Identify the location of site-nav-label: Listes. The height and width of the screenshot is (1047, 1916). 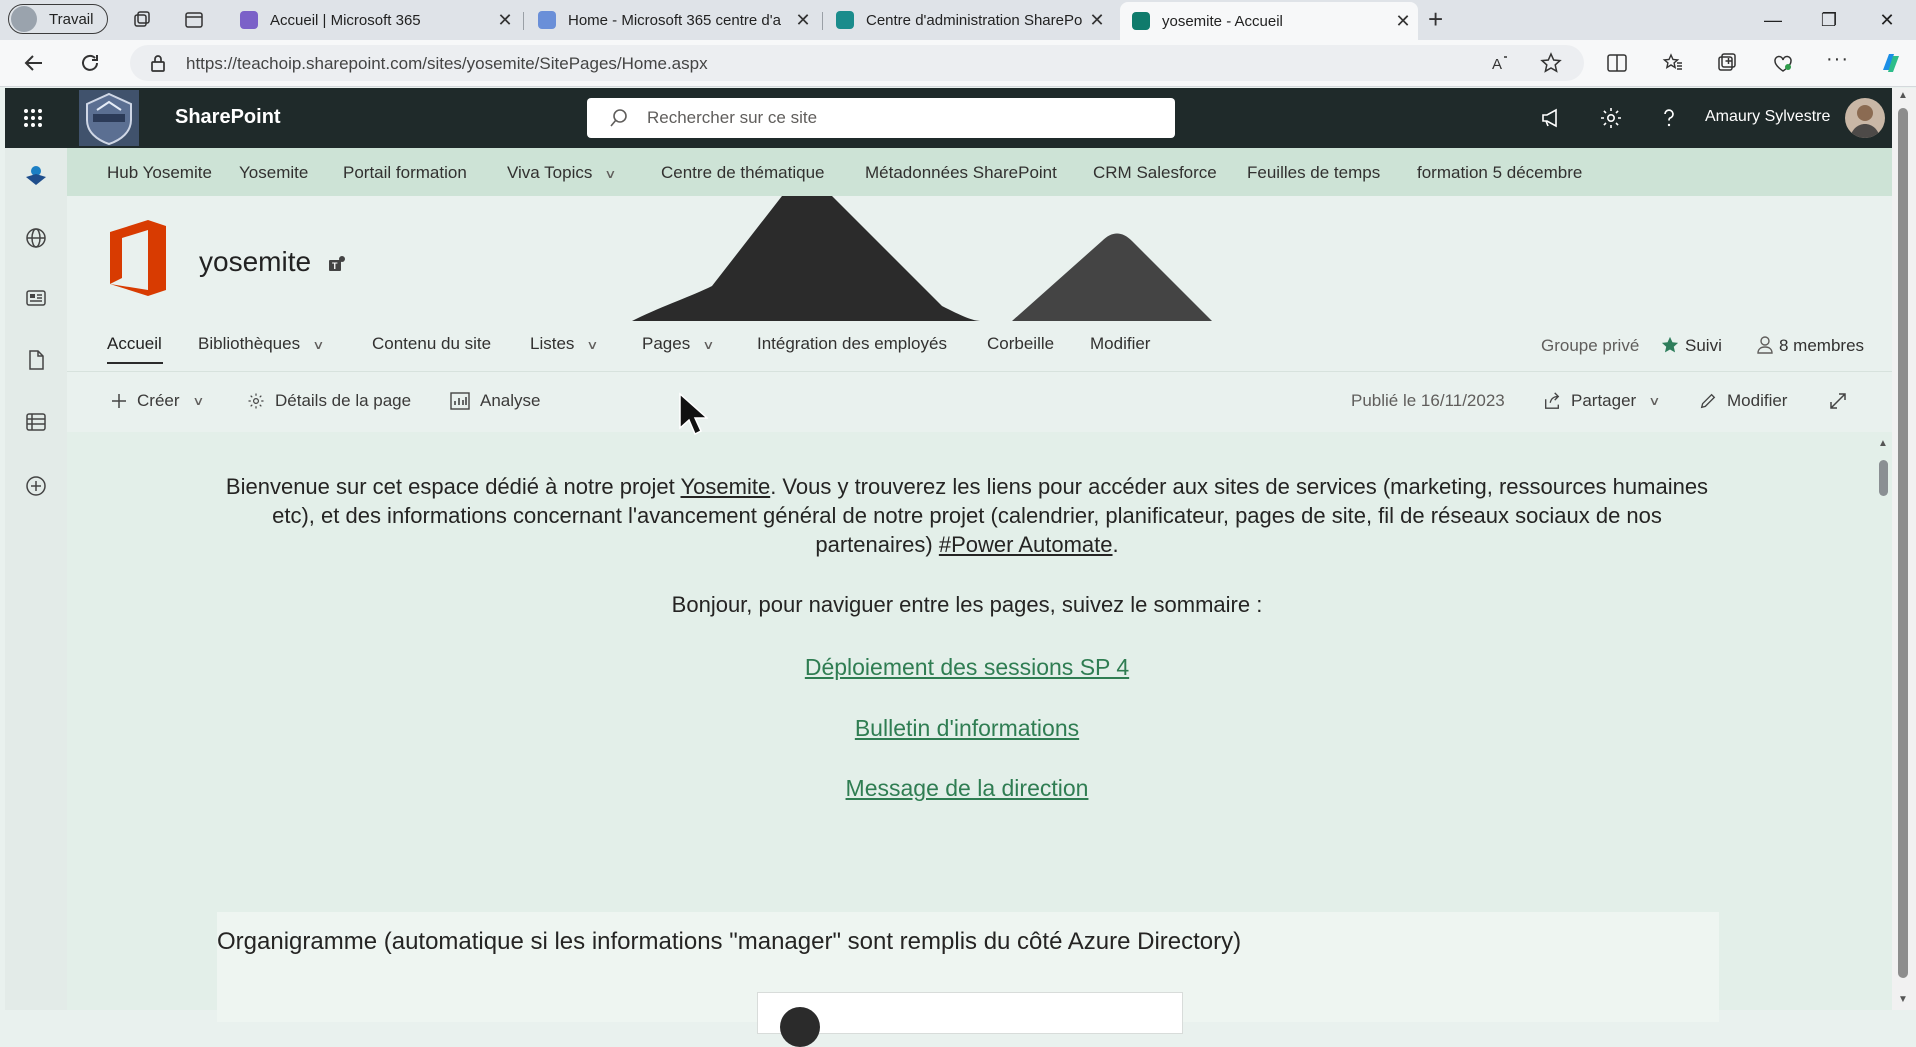
(552, 343).